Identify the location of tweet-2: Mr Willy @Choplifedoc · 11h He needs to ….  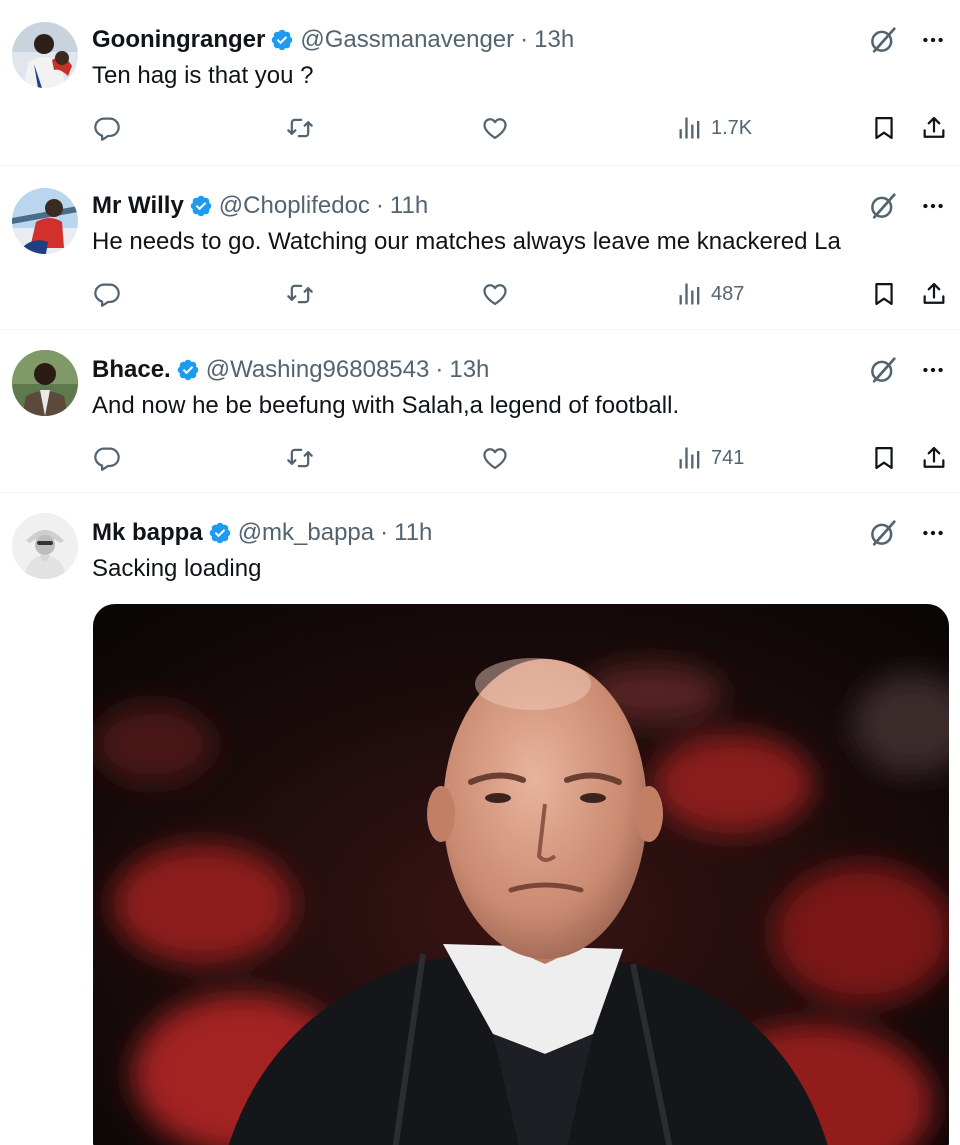
(480, 248).